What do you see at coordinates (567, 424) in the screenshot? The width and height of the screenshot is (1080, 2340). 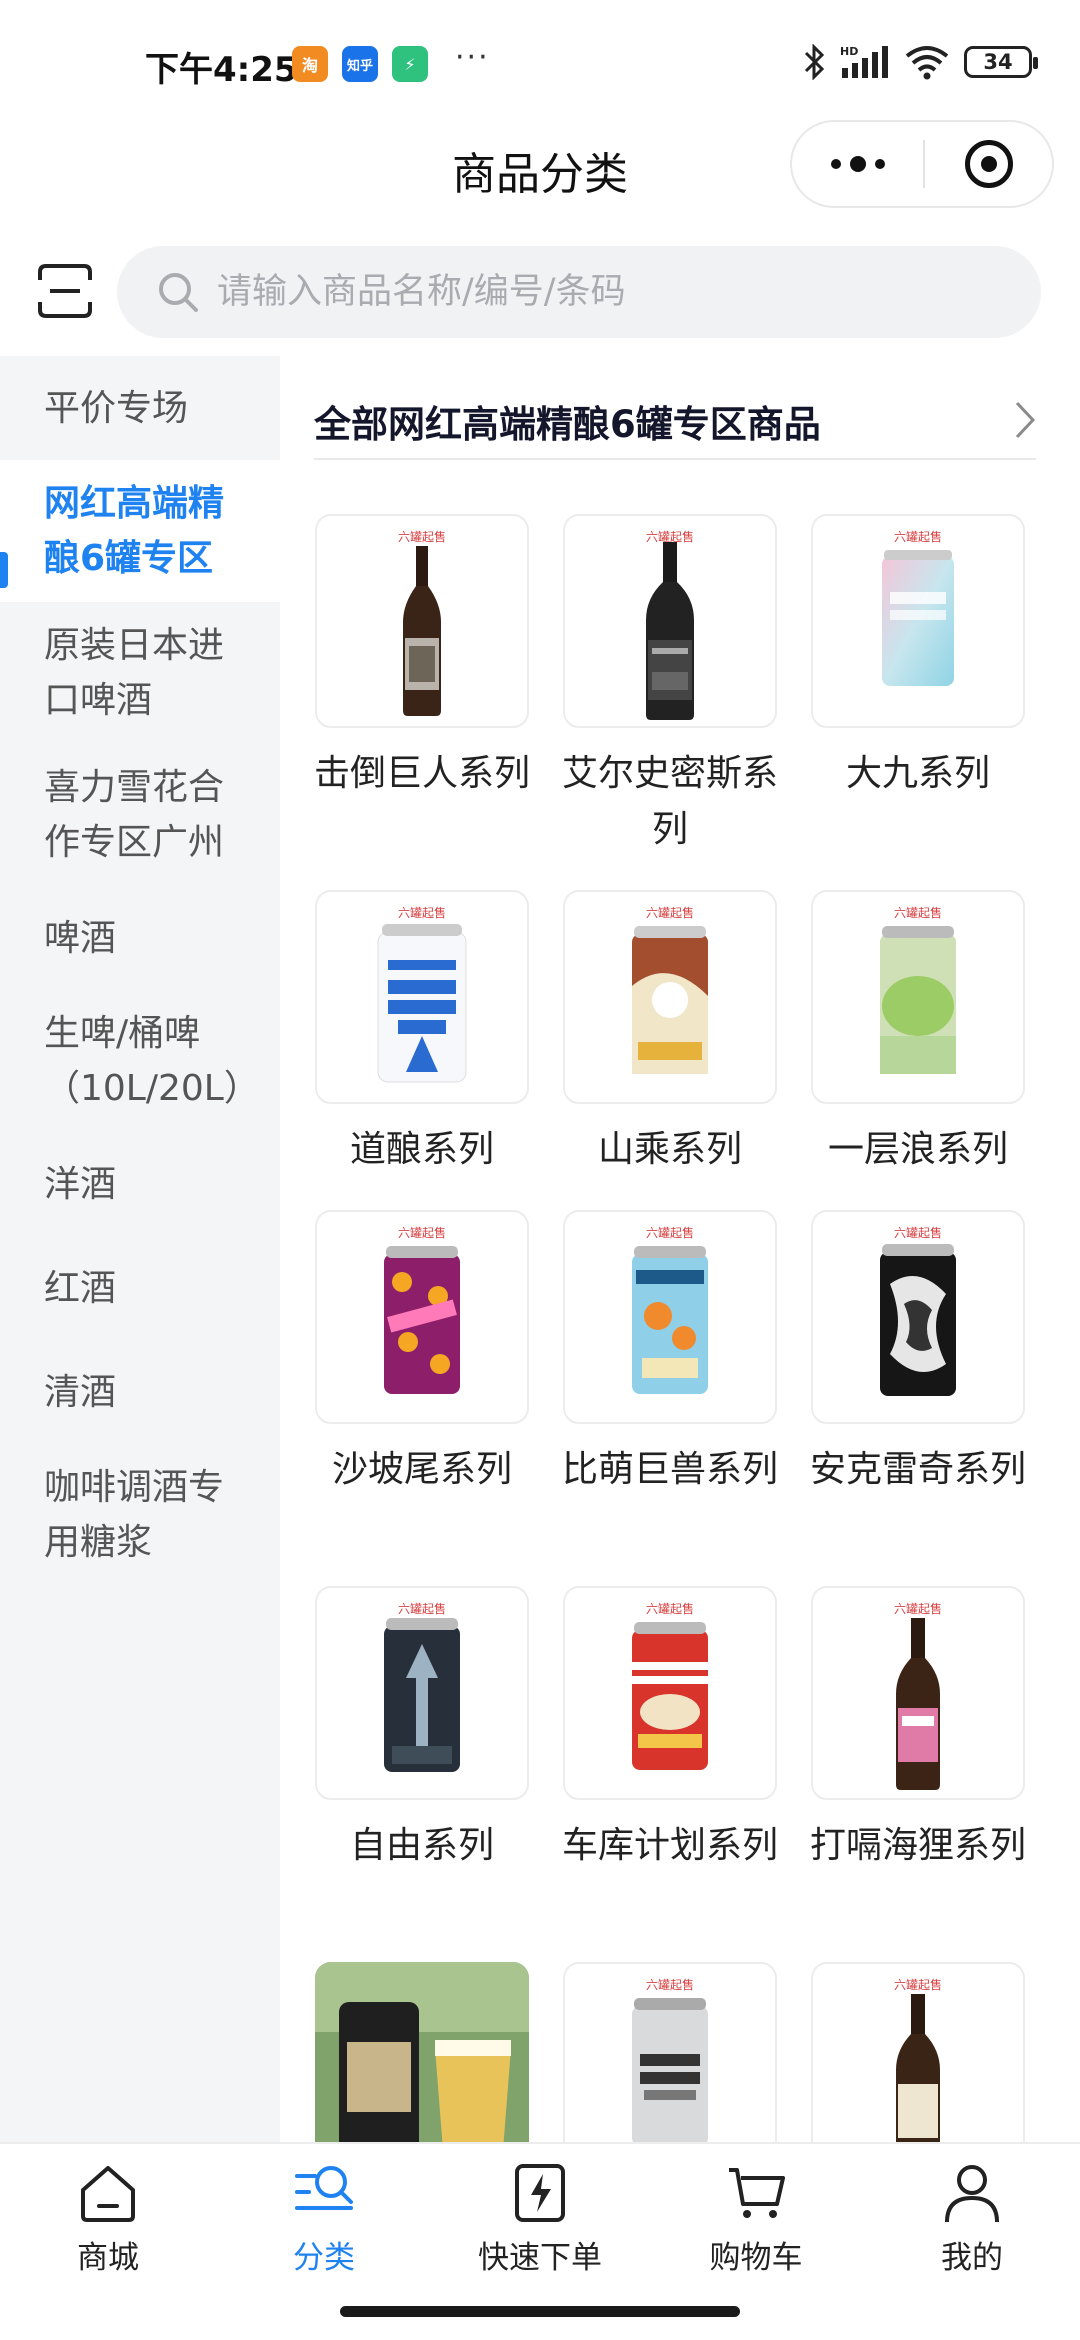 I see `section-title: 全部网红高端精酿6罐专区商品` at bounding box center [567, 424].